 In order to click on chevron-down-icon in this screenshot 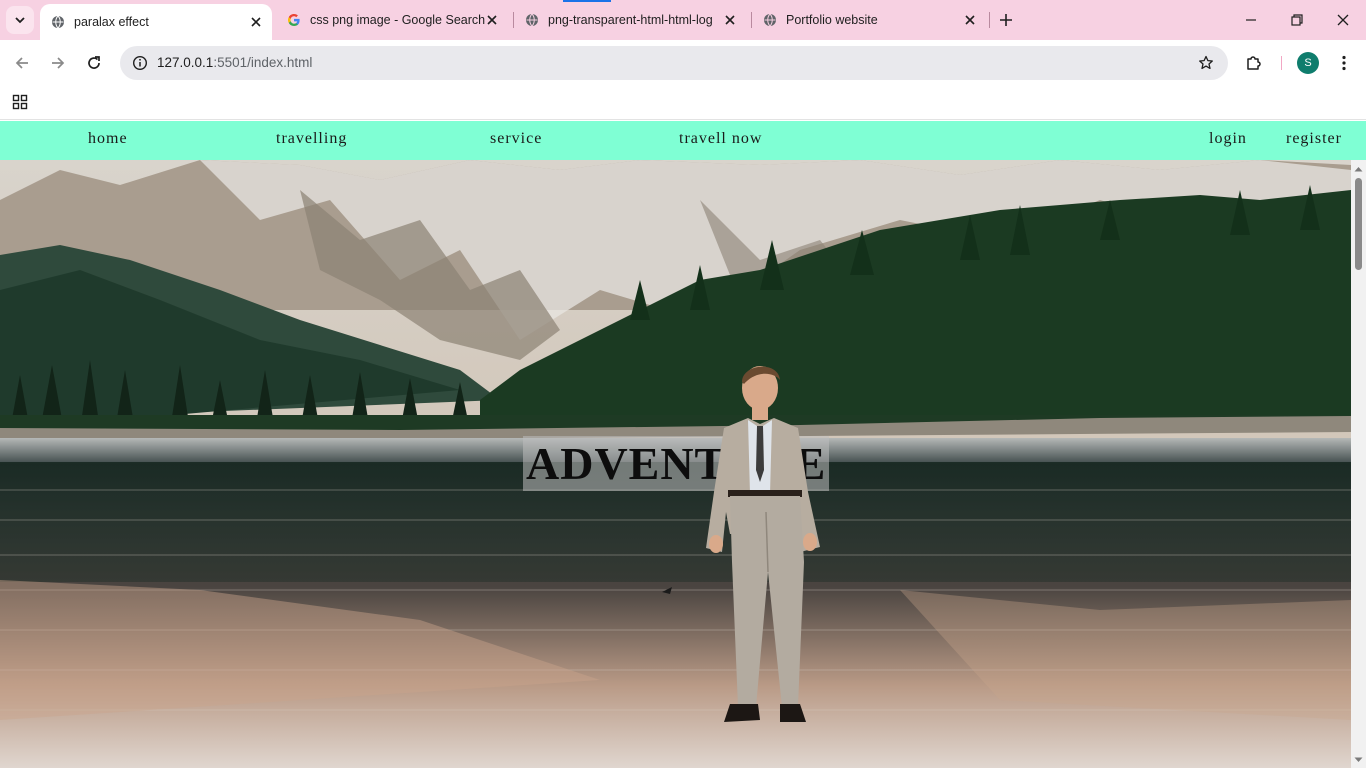, I will do `click(20, 20)`.